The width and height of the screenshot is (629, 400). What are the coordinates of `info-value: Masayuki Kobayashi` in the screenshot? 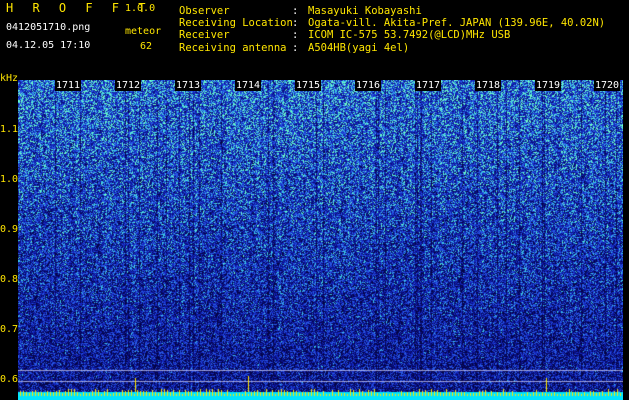 It's located at (365, 11).